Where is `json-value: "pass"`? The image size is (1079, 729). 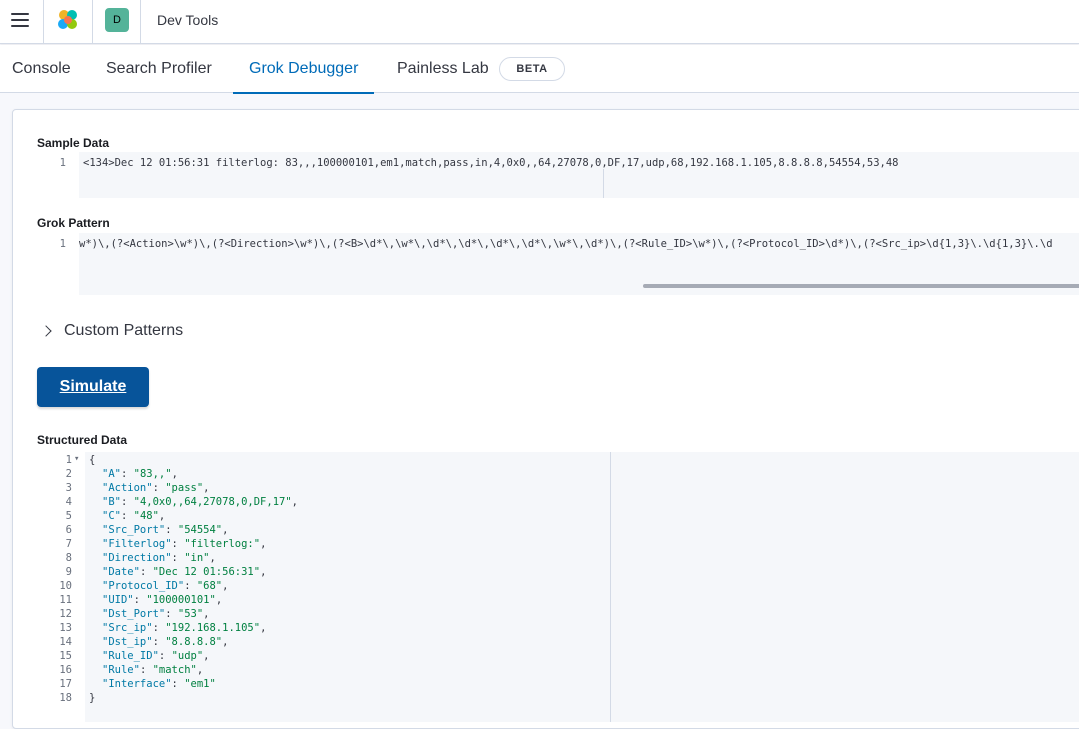 json-value: "pass" is located at coordinates (184, 488).